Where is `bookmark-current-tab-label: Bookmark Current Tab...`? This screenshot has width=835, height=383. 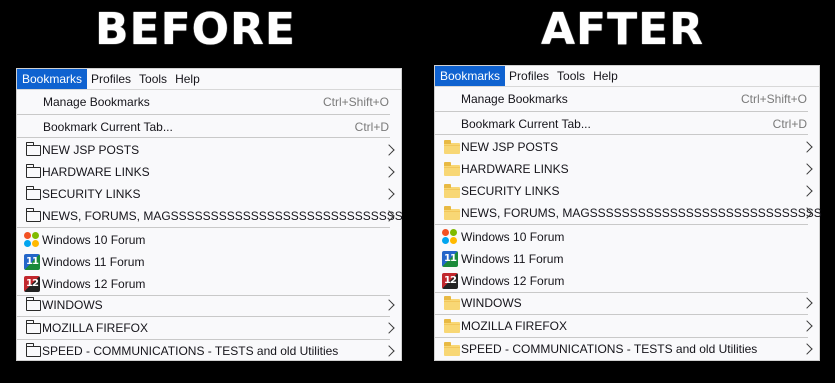
bookmark-current-tab-label: Bookmark Current Tab... is located at coordinates (526, 124).